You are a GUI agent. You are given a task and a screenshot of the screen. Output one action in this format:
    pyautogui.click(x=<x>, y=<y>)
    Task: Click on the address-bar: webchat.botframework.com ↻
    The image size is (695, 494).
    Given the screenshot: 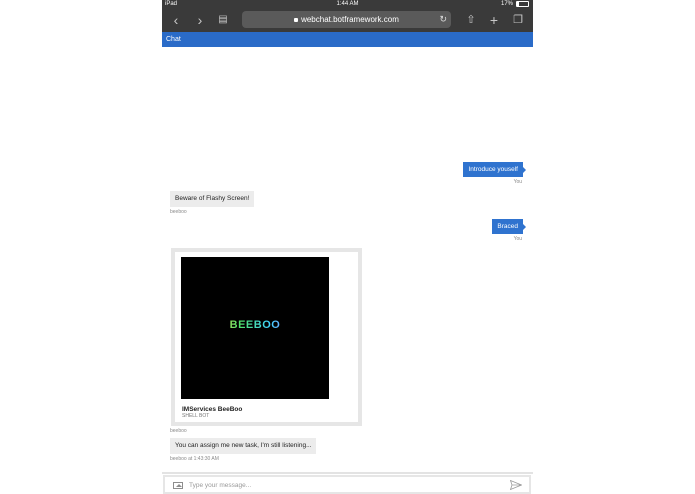 What is the action you would take?
    pyautogui.click(x=346, y=19)
    